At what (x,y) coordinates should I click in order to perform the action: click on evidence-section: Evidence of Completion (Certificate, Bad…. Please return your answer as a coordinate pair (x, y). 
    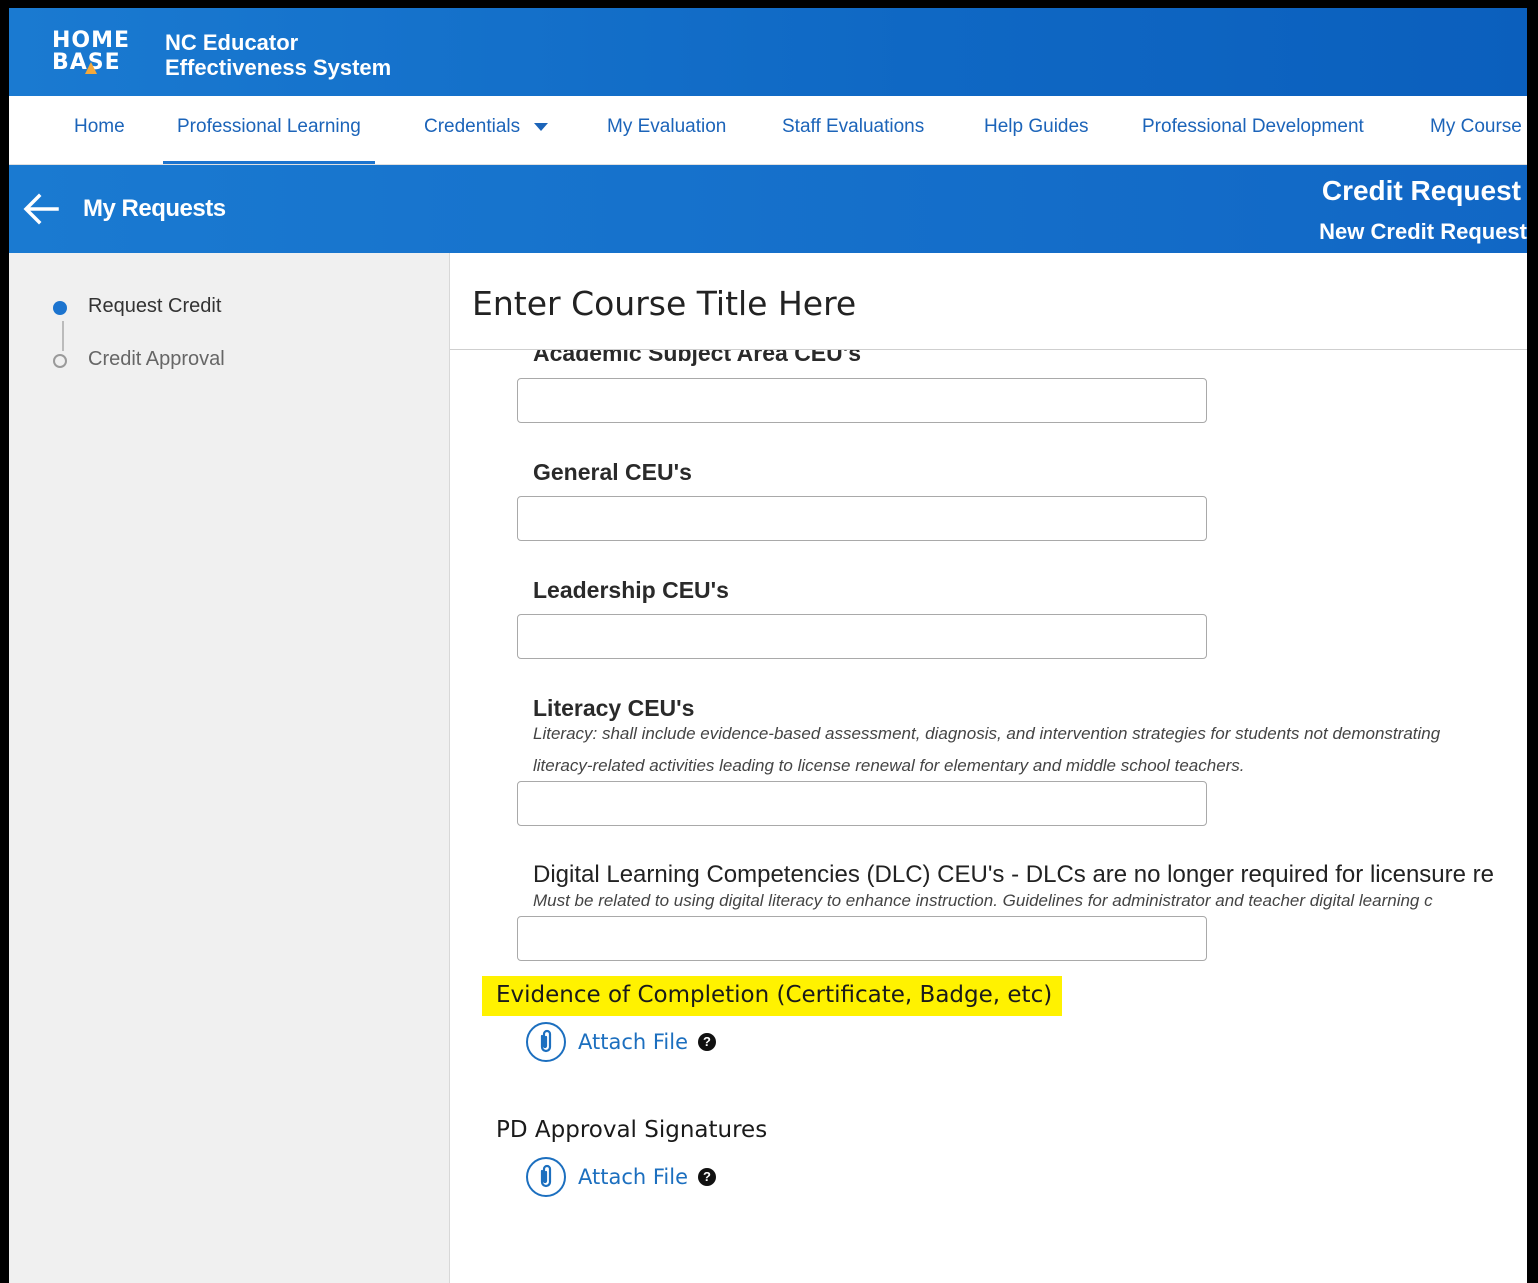
    Looking at the image, I should click on (772, 996).